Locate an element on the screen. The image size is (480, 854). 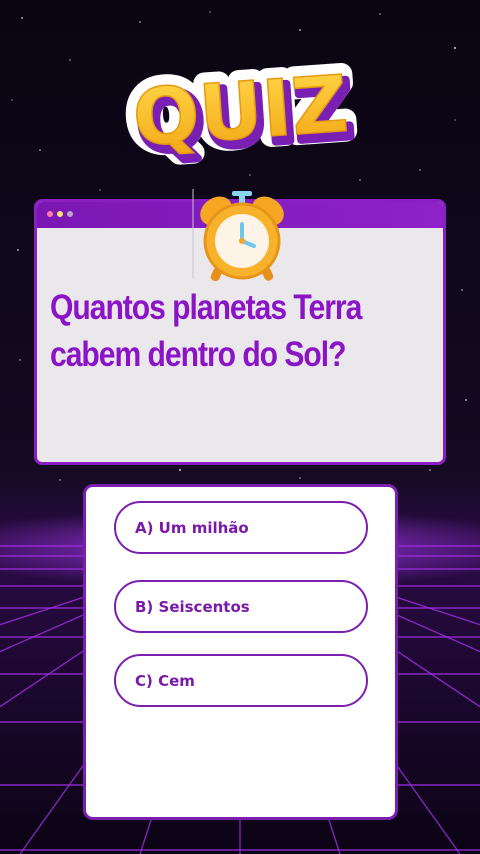
answer-label: A) Um milhão is located at coordinates (192, 527).